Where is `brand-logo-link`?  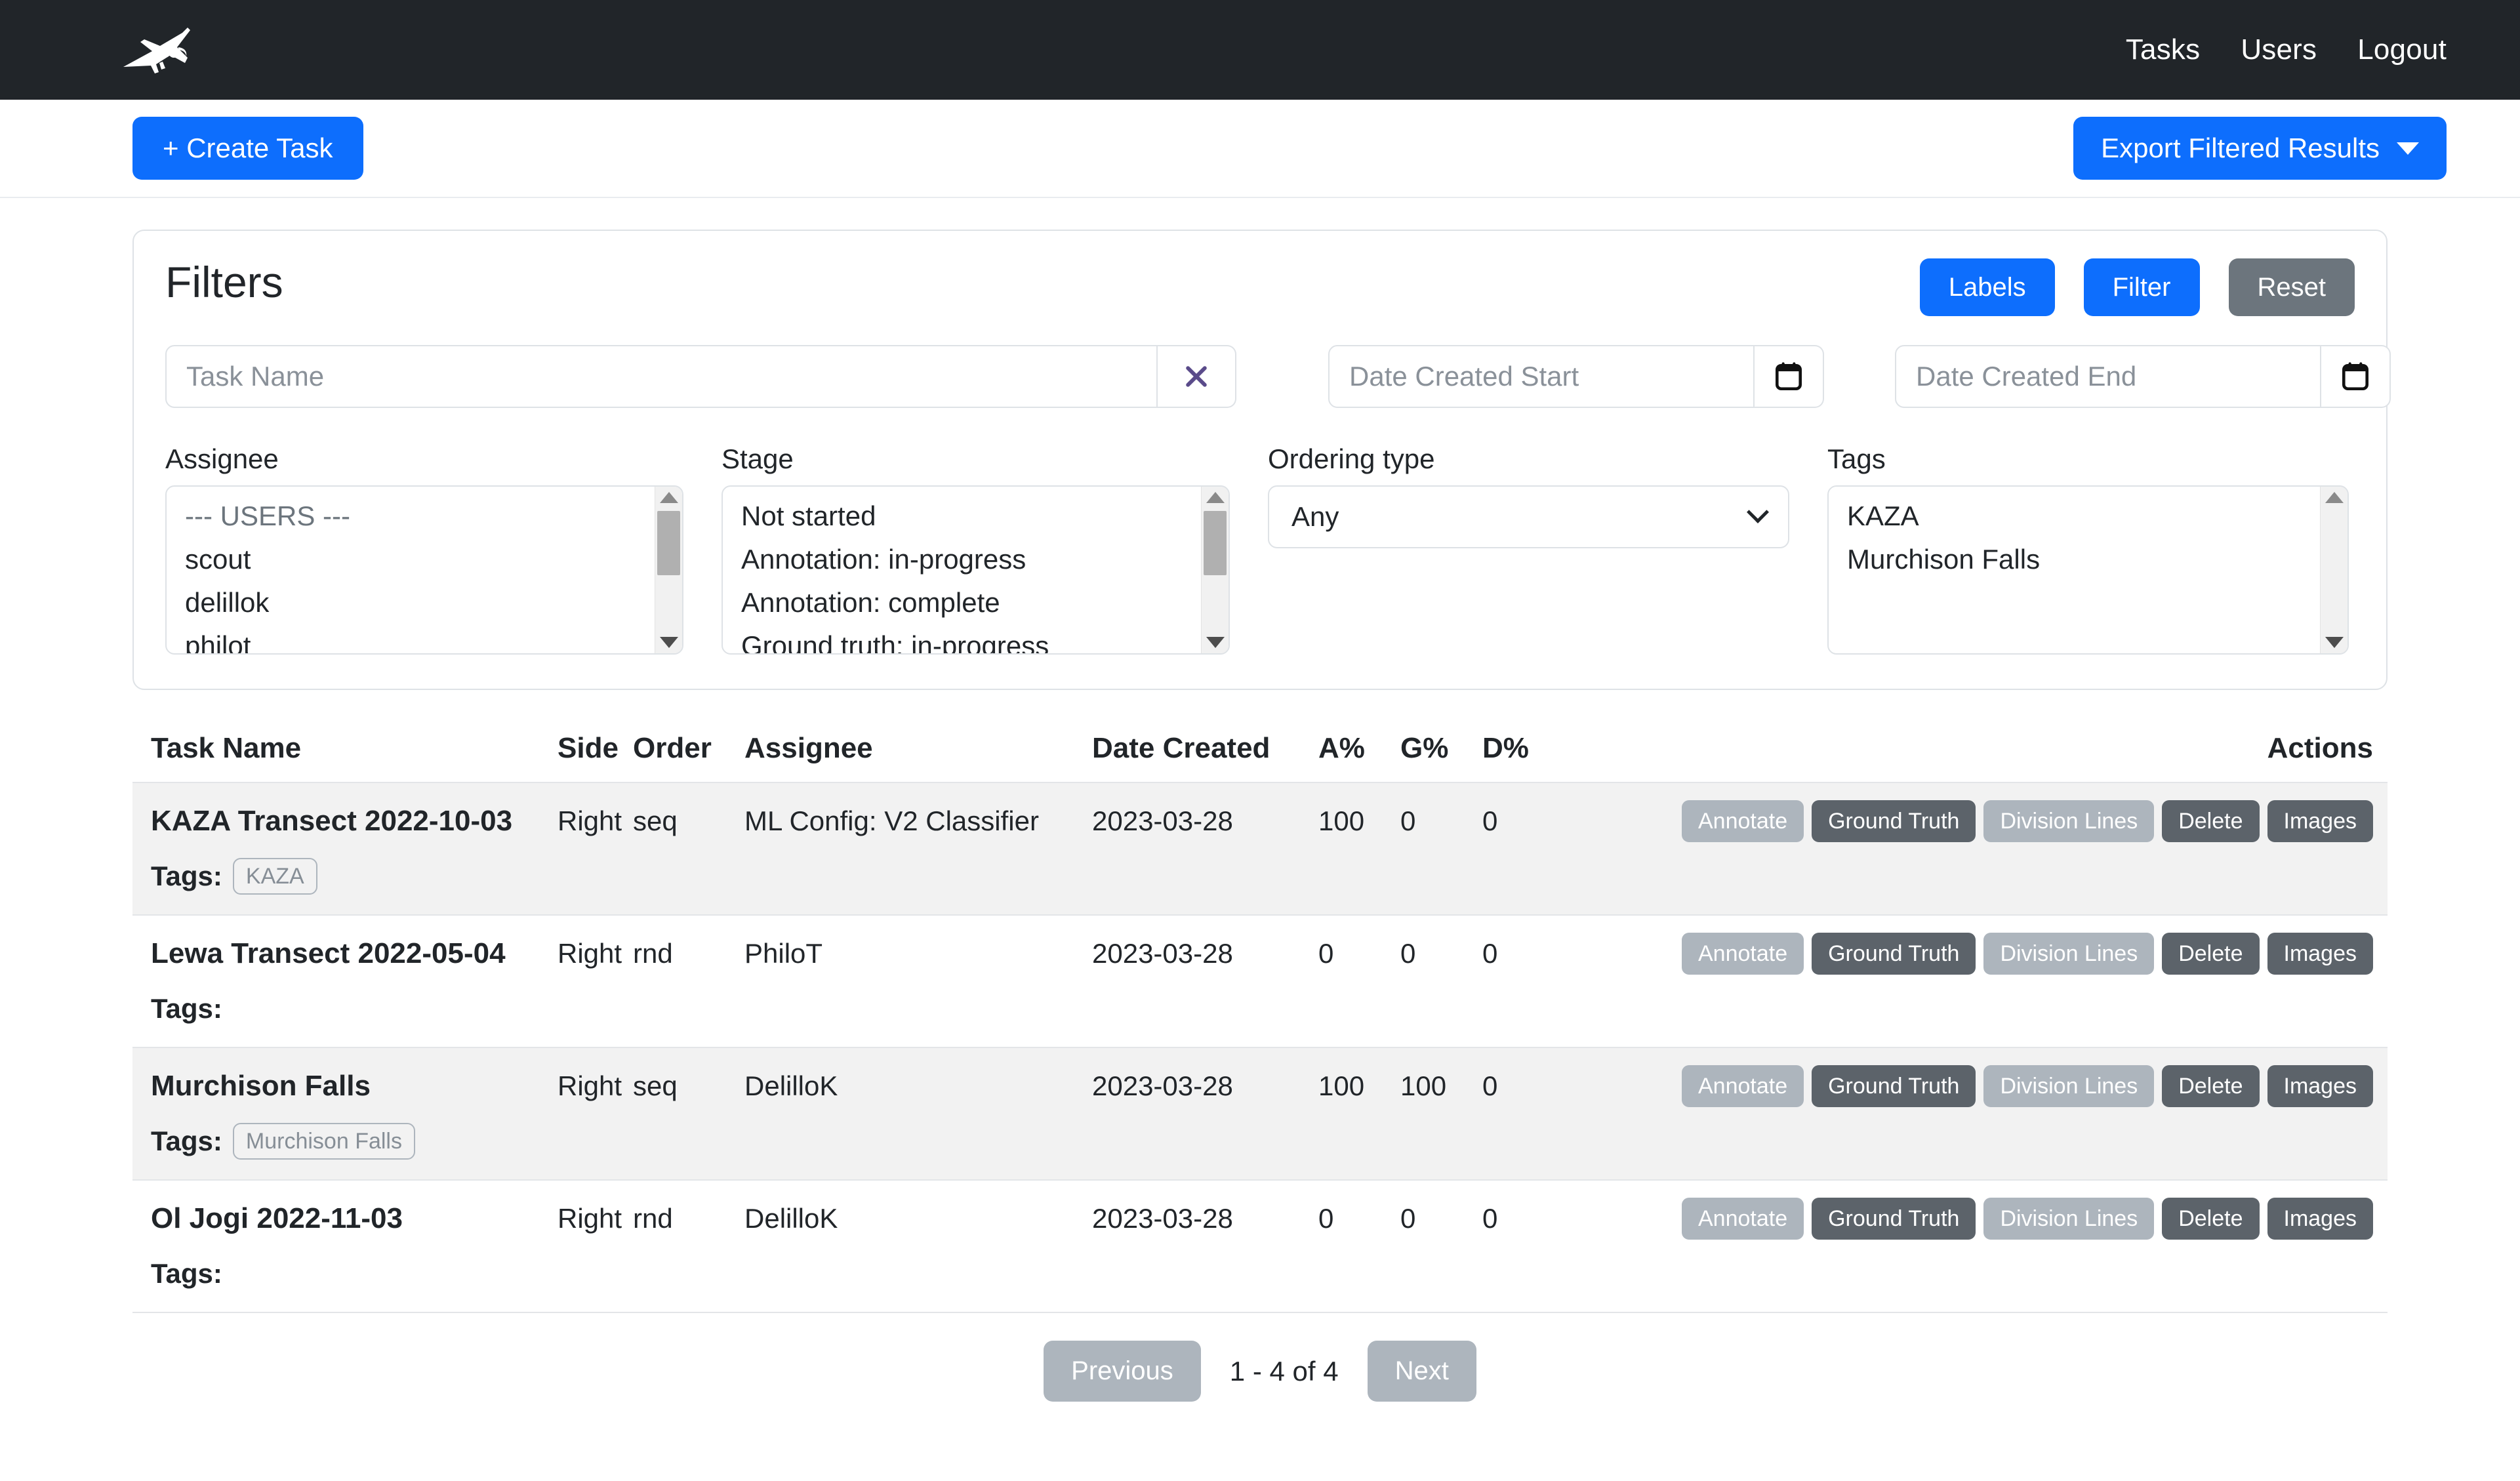
brand-logo-link is located at coordinates (160, 50).